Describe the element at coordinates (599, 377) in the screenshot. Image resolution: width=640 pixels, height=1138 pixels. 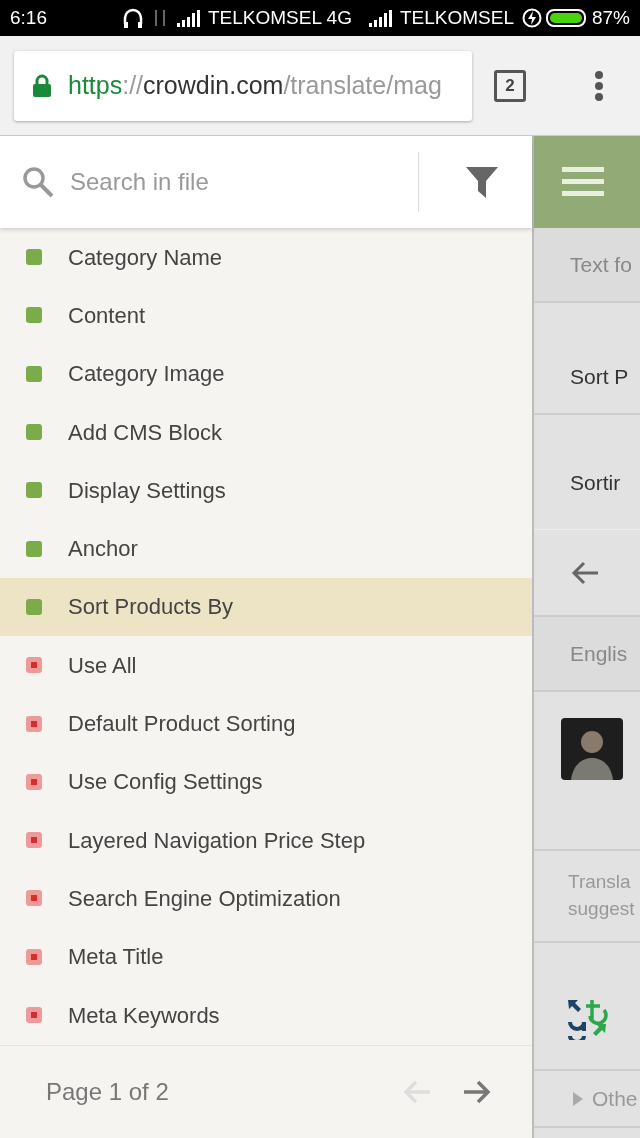
I see `source-text: Sort P` at that location.